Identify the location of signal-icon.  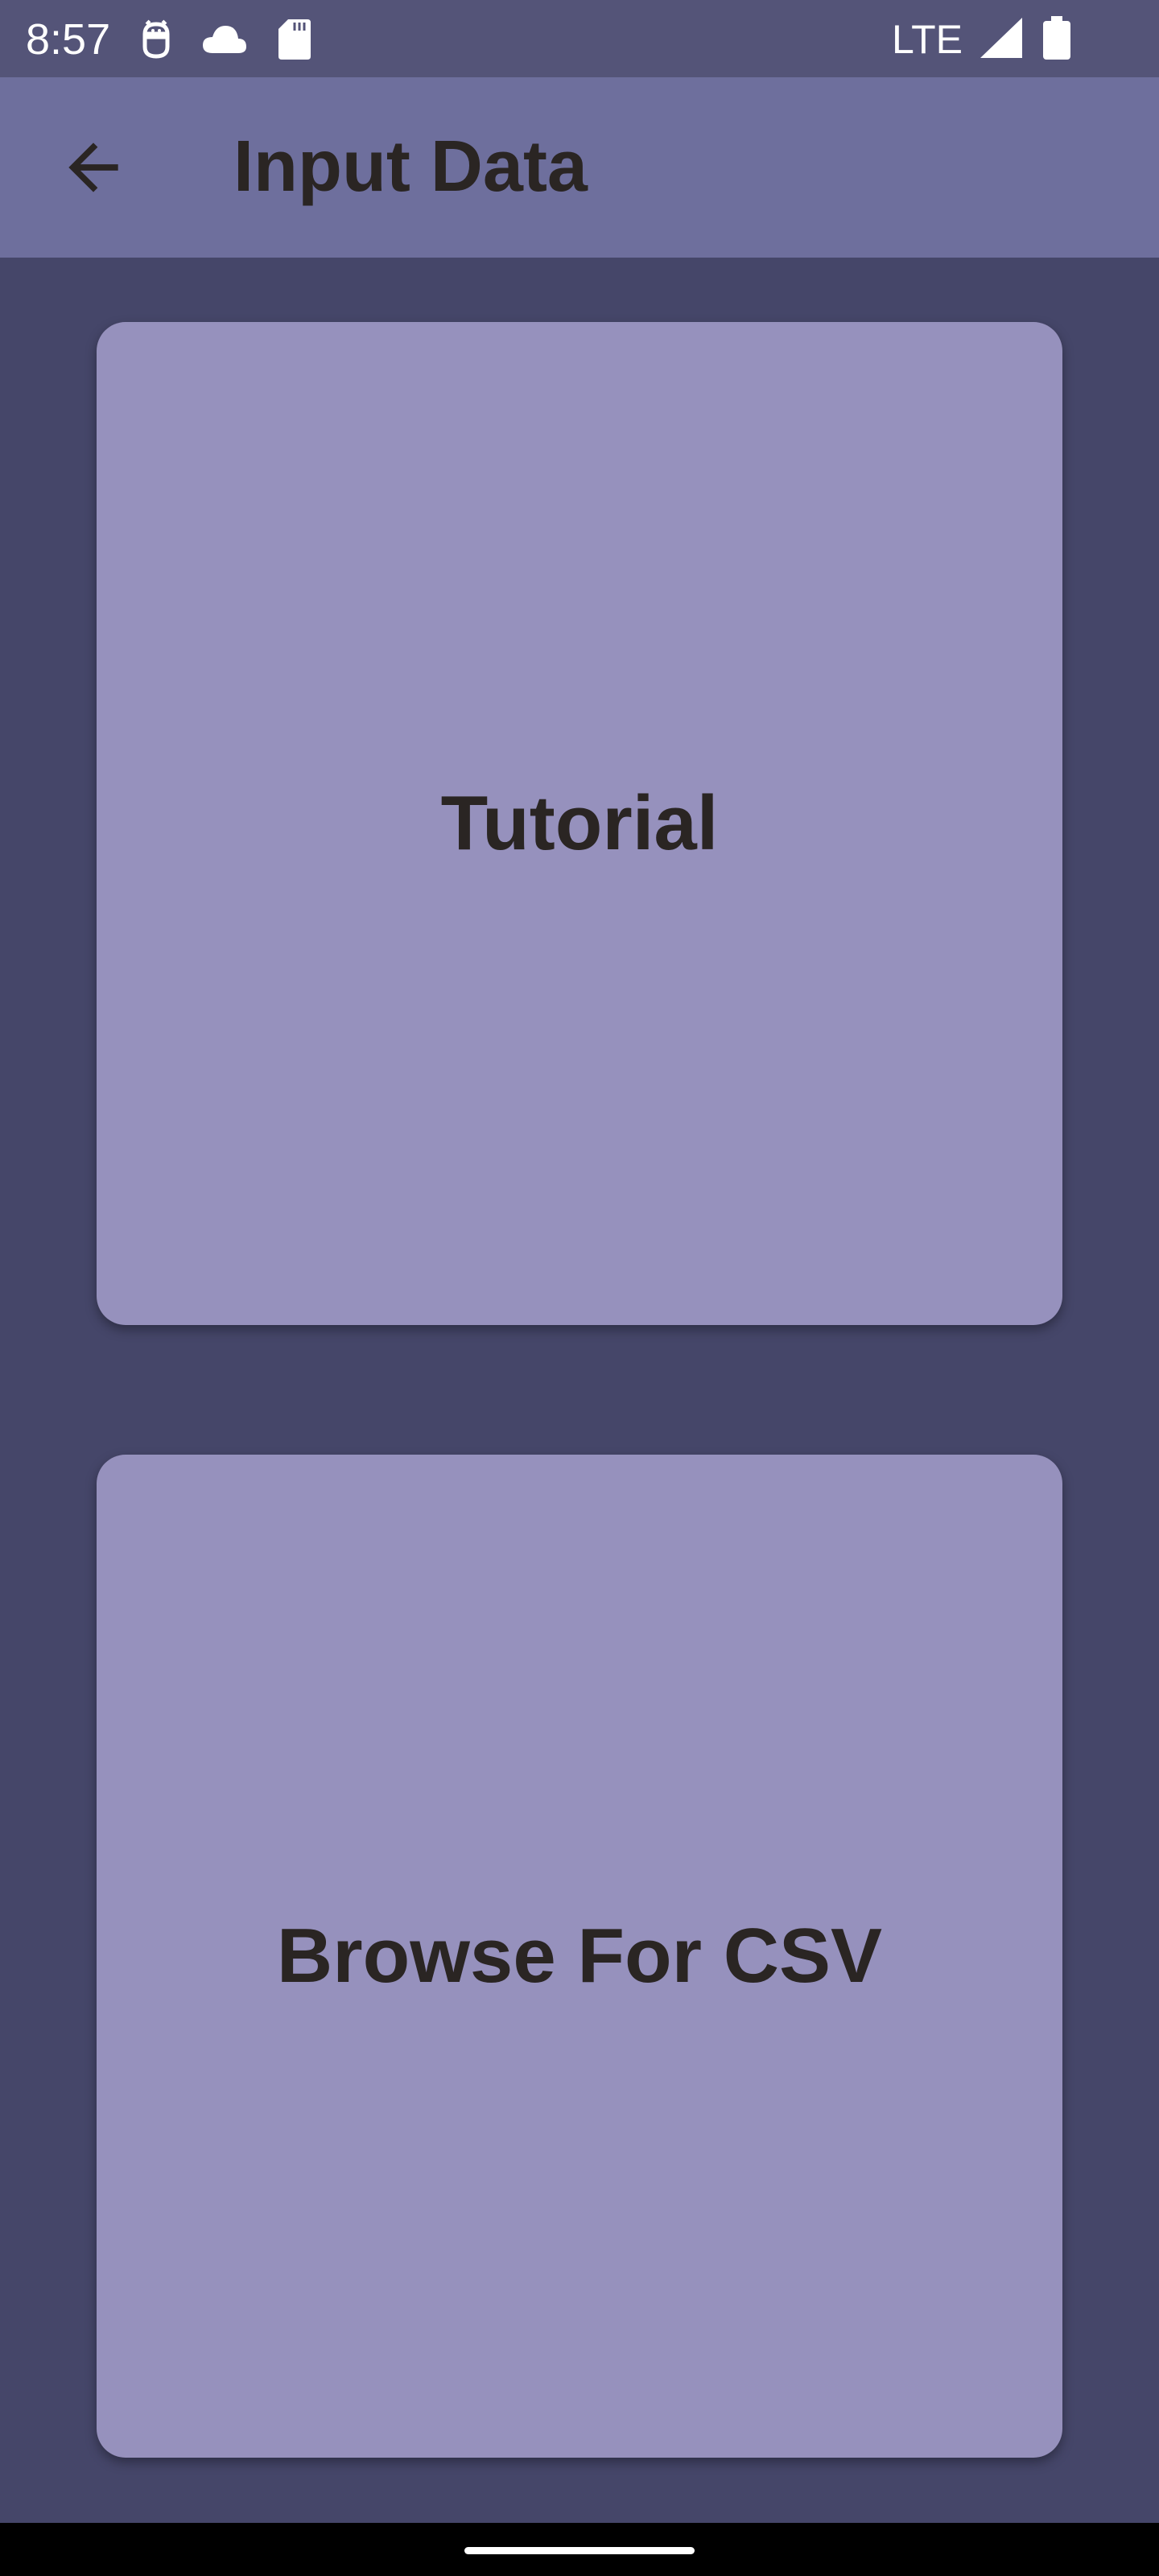
(1001, 38).